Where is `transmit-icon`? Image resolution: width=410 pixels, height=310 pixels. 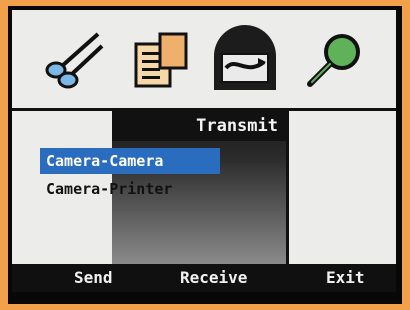
transmit-icon is located at coordinates (245, 59).